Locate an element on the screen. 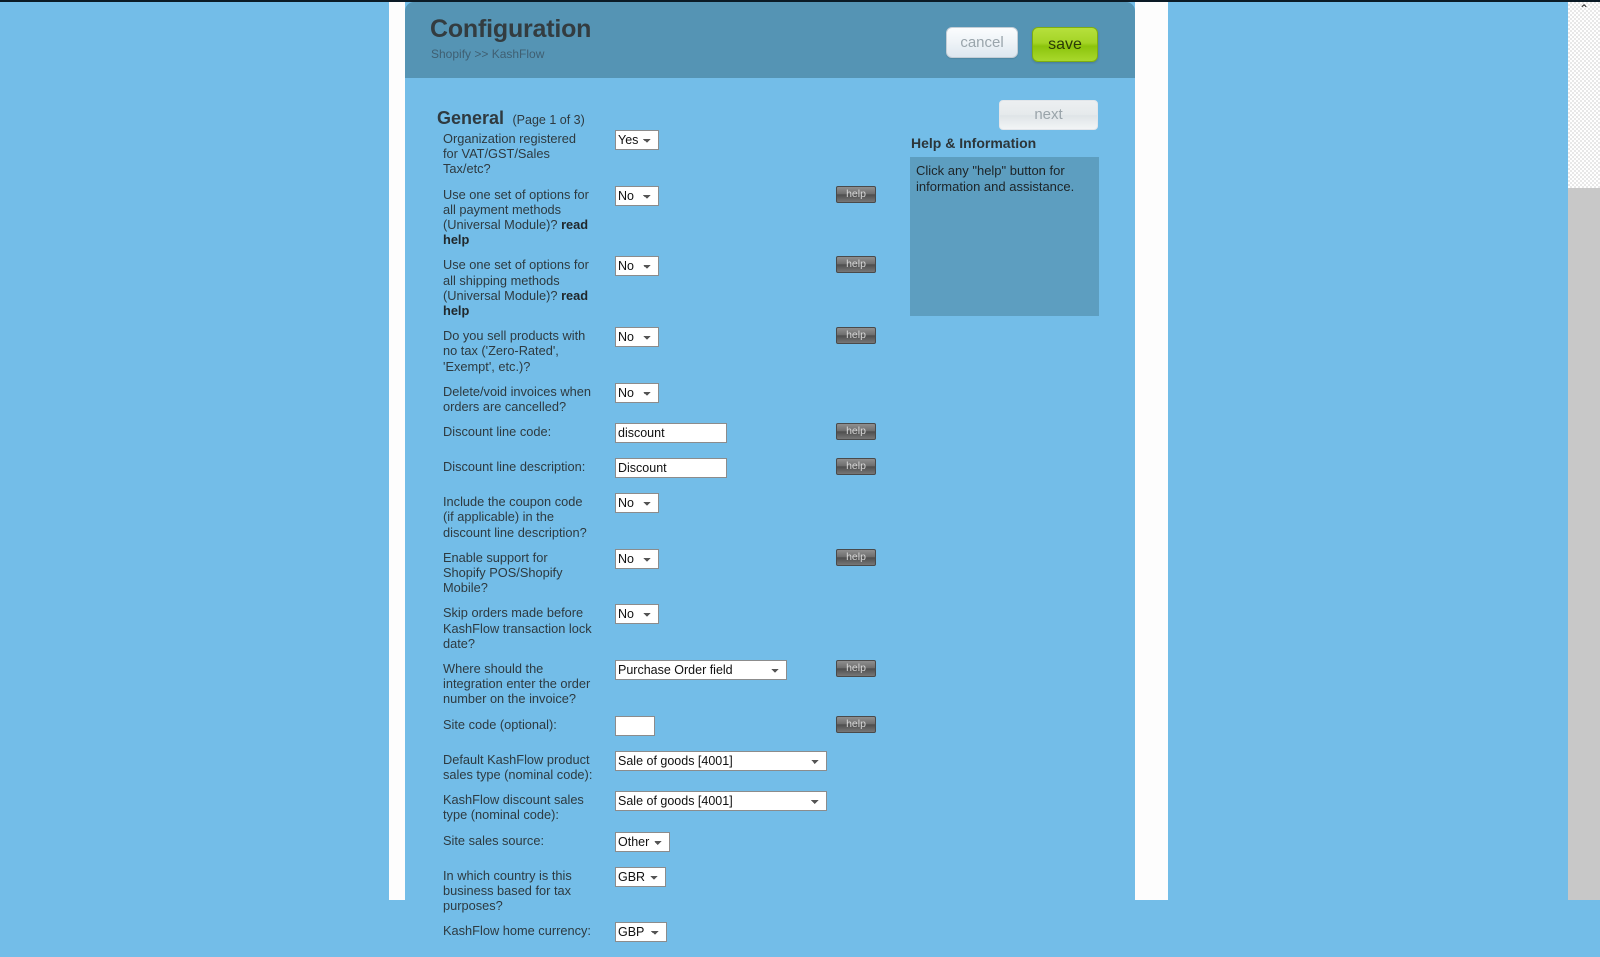  cancel-button: cancel is located at coordinates (982, 42).